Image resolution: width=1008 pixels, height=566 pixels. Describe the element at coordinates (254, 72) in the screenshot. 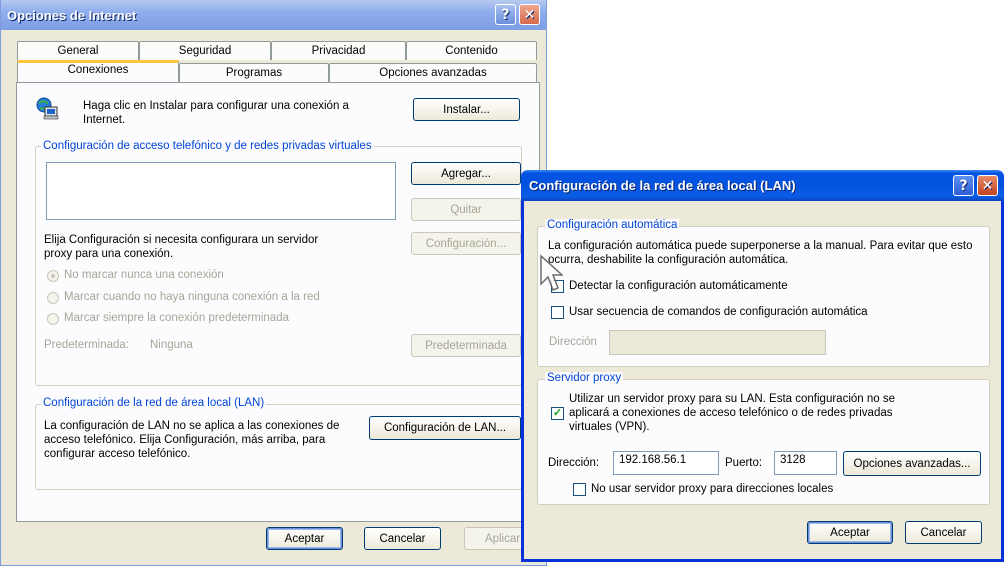

I see `tab-programas: Programas` at that location.